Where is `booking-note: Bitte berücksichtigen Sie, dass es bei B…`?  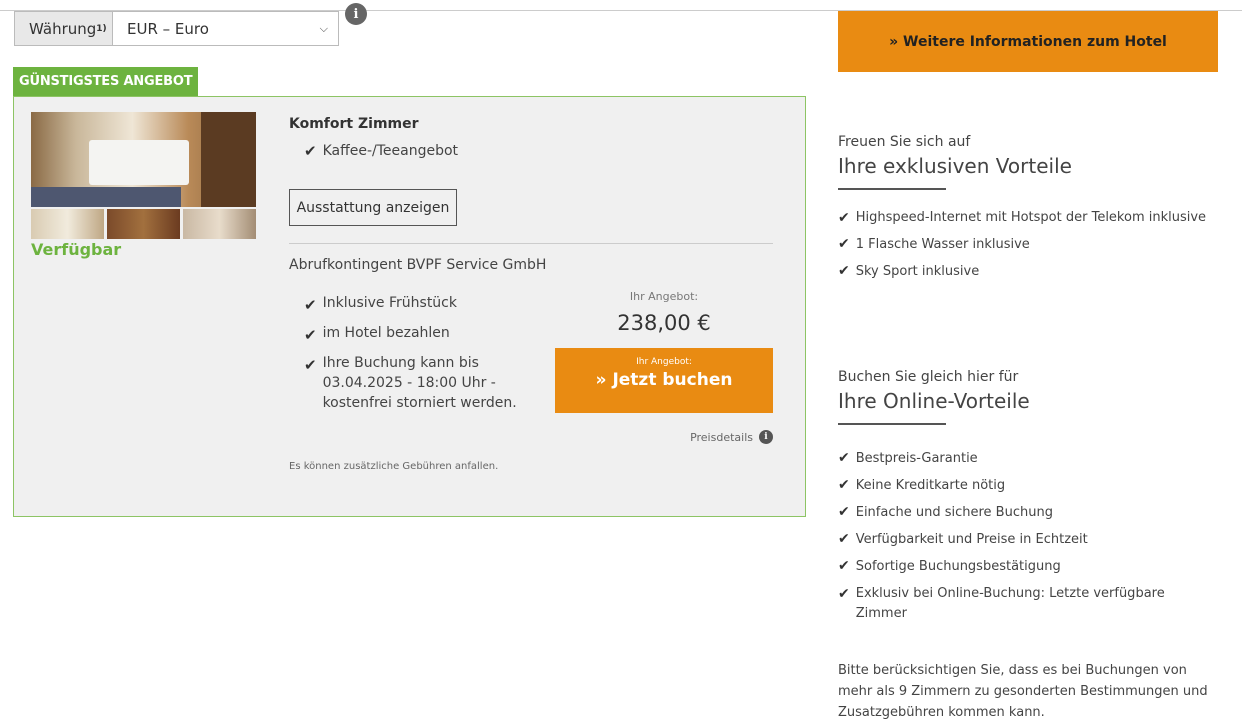 booking-note: Bitte berücksichtigen Sie, dass es bei B… is located at coordinates (1023, 691).